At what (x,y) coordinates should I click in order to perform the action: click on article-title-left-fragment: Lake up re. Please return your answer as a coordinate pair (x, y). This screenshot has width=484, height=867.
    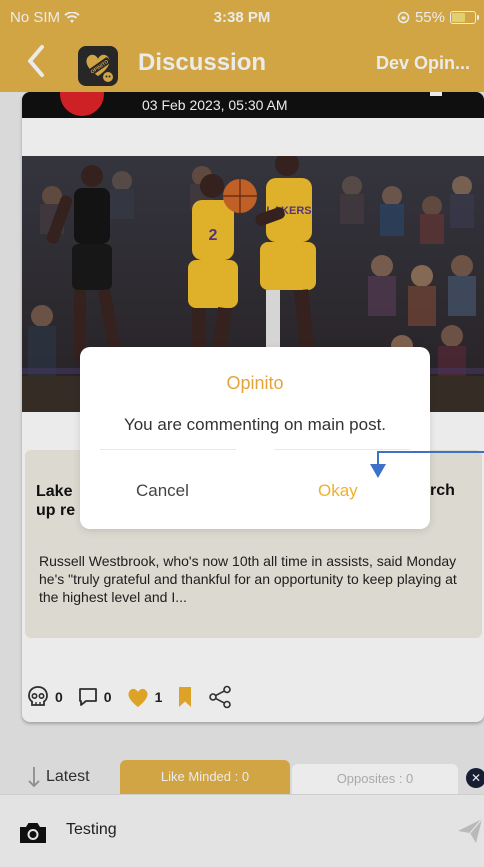
    Looking at the image, I should click on (56, 501).